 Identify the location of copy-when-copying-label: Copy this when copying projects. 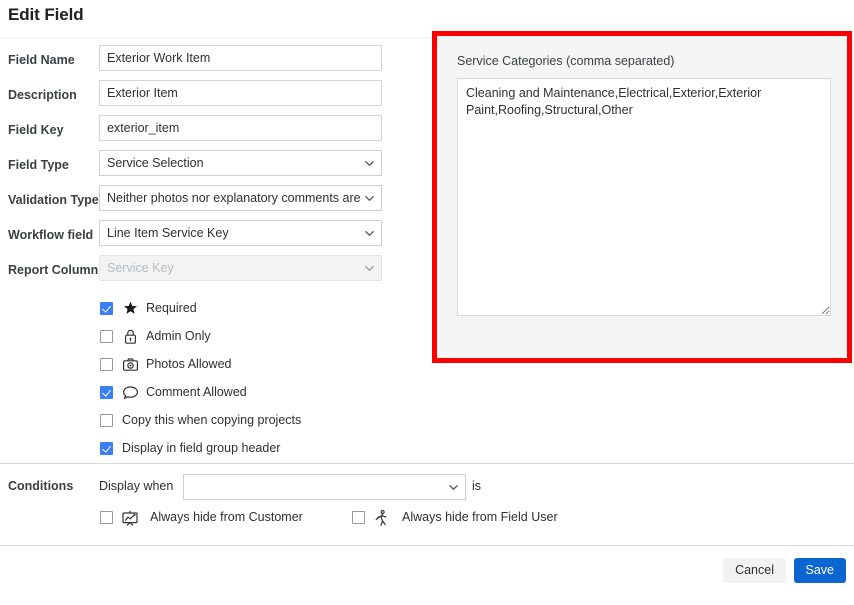
(212, 420).